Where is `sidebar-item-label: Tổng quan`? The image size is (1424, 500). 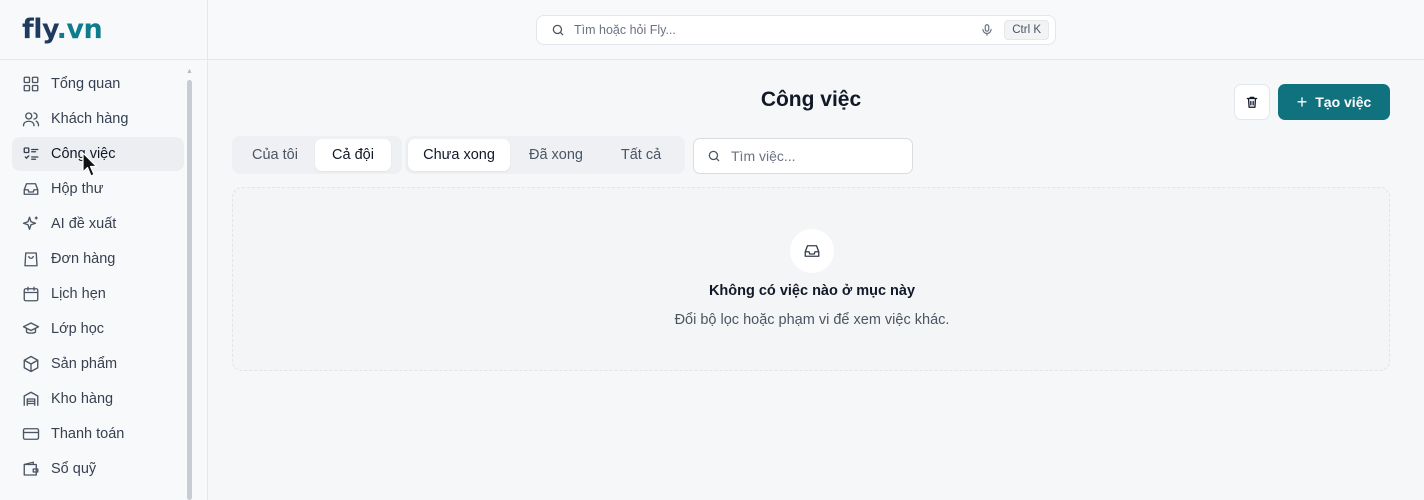
sidebar-item-label: Tổng quan is located at coordinates (86, 84).